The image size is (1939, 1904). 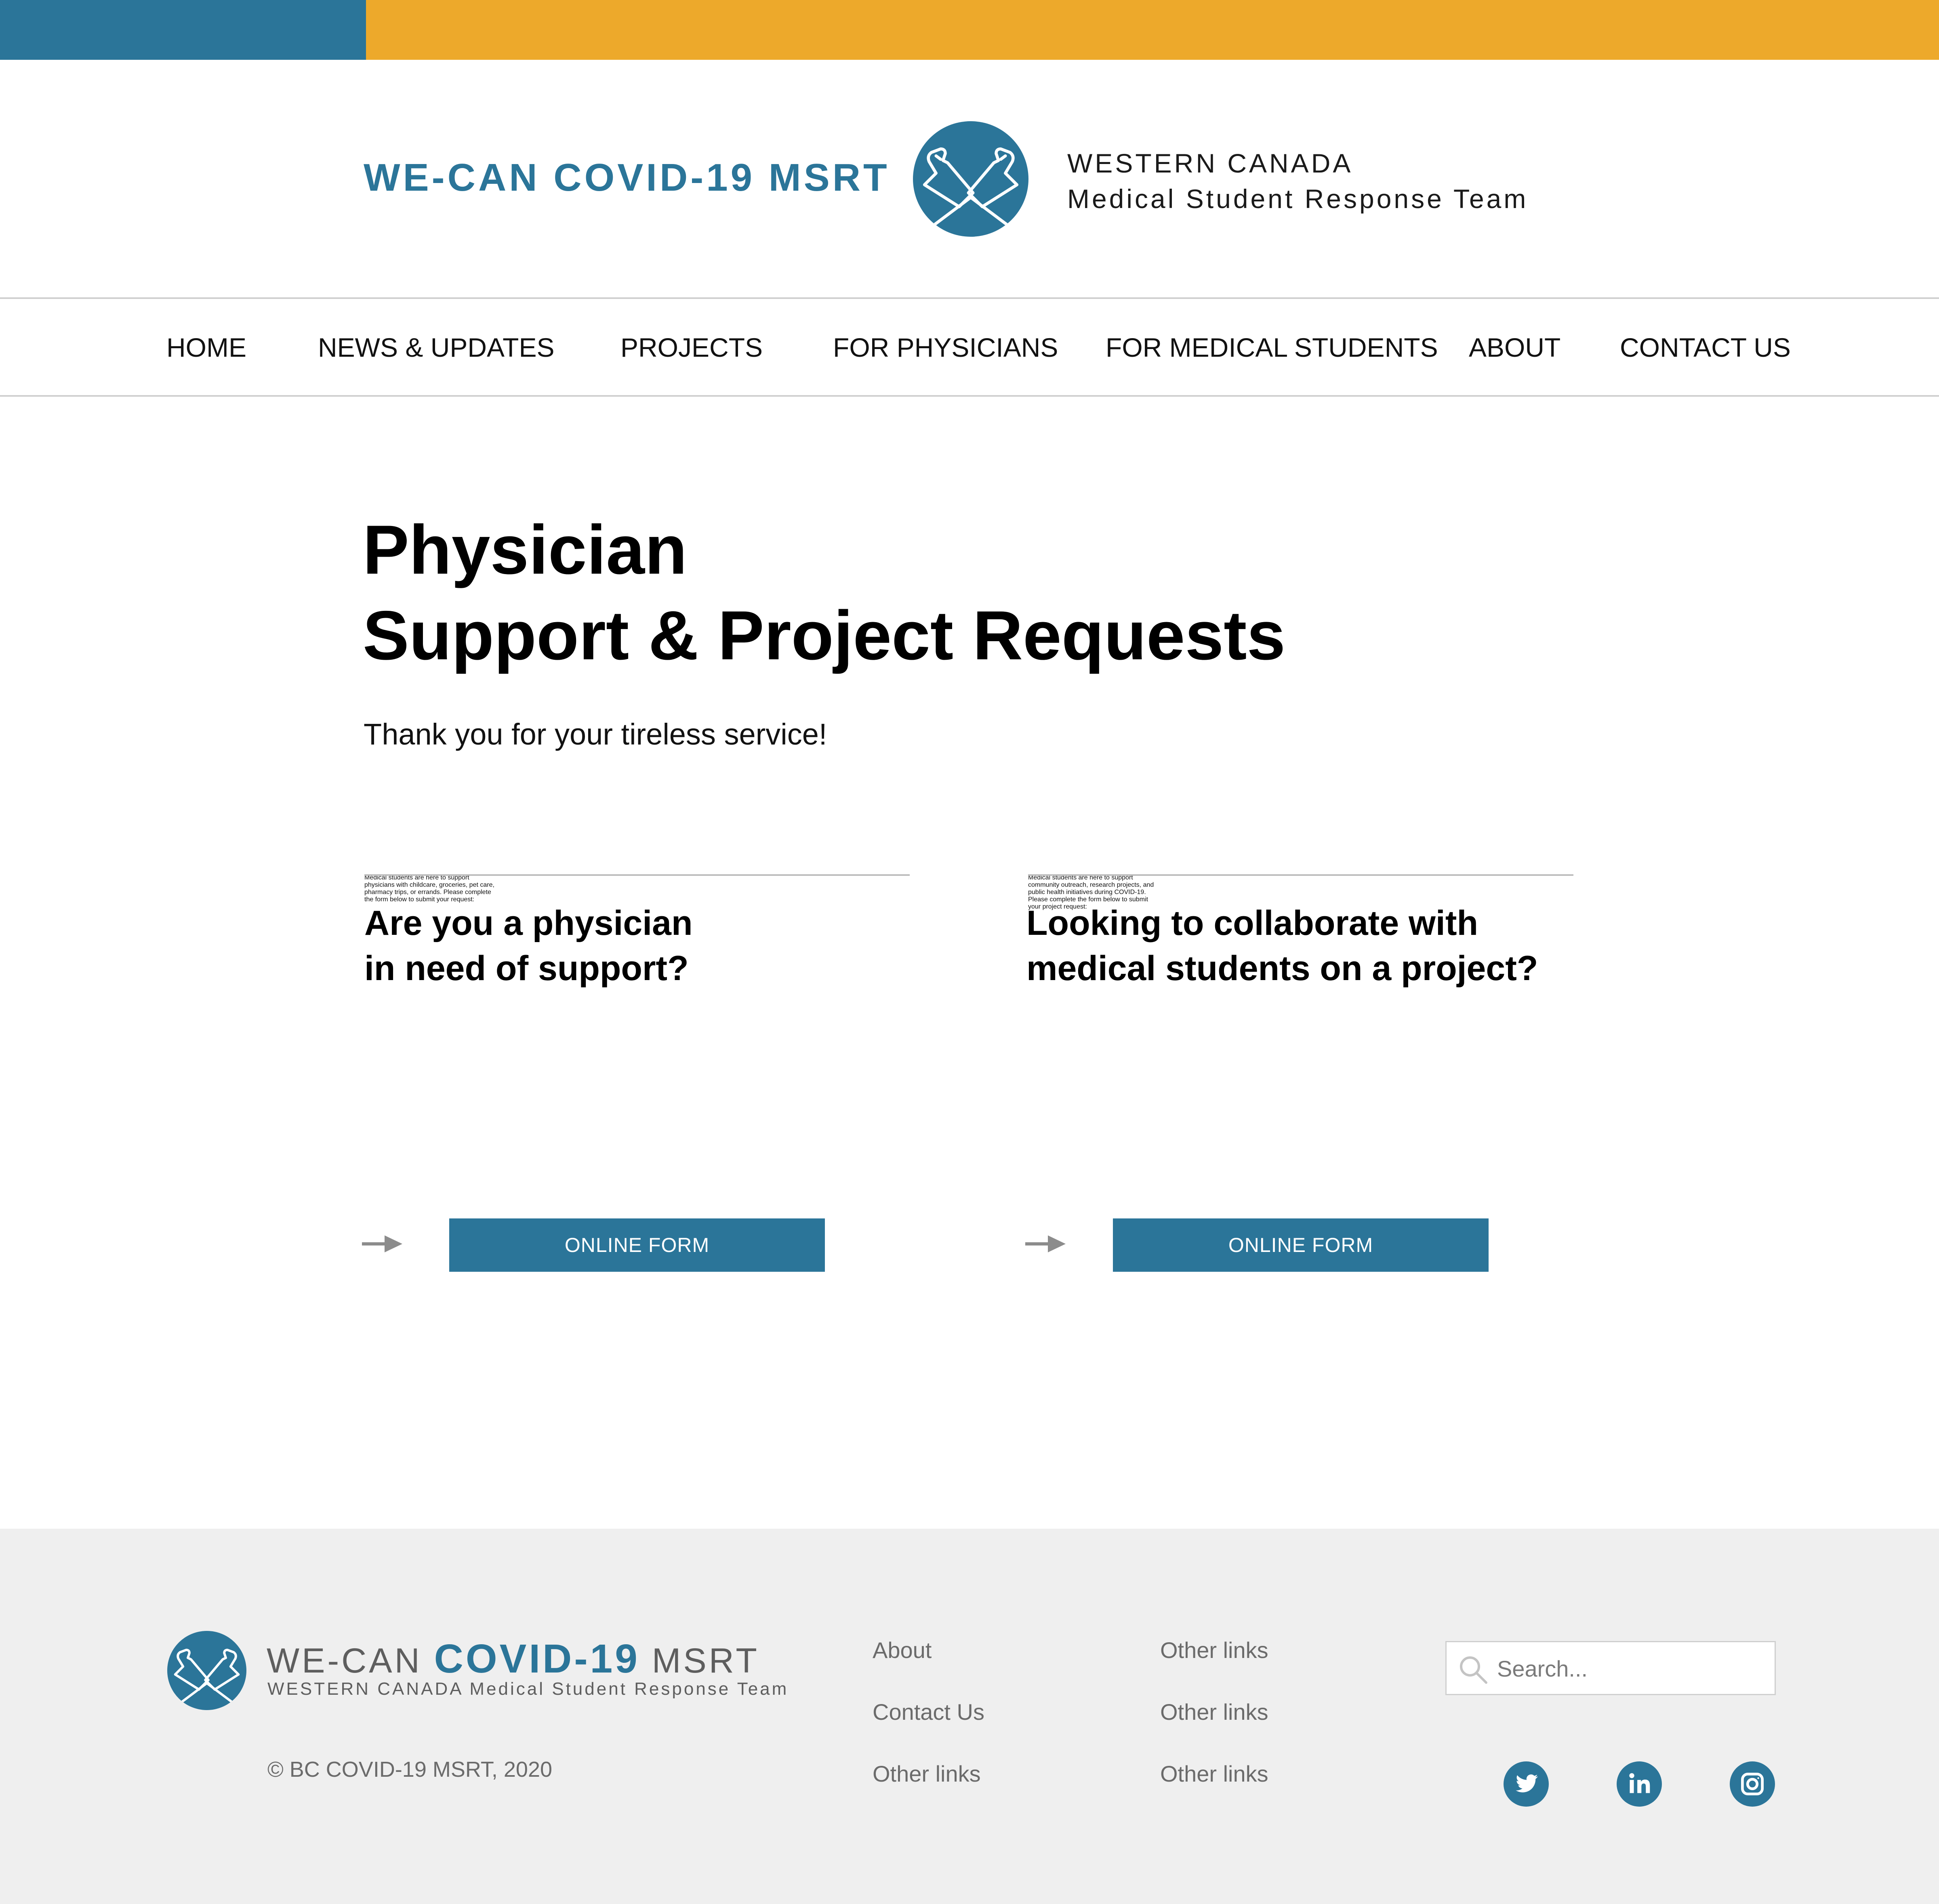 I want to click on page-title-line-1: Physician, so click(x=525, y=550).